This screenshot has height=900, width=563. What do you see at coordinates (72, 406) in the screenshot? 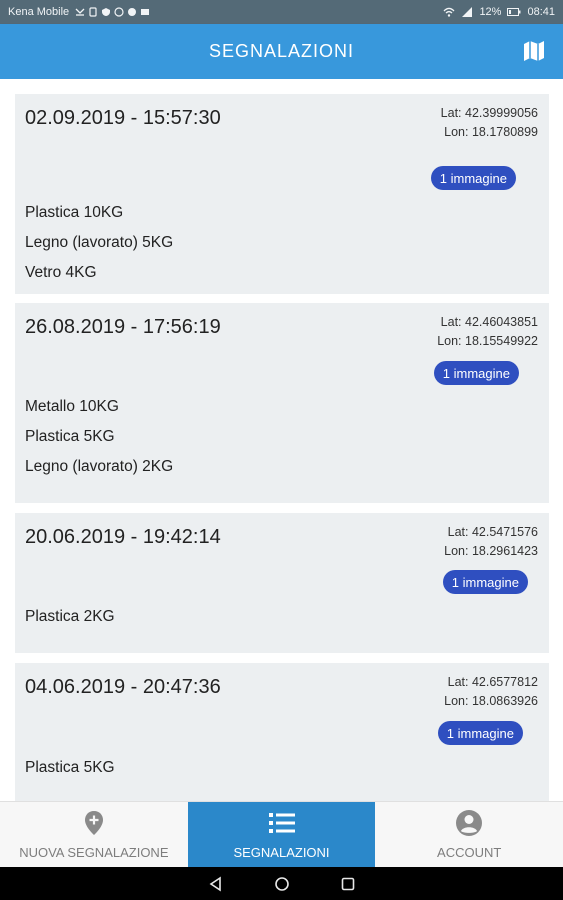
I see `list-item: Metallo 10KG` at bounding box center [72, 406].